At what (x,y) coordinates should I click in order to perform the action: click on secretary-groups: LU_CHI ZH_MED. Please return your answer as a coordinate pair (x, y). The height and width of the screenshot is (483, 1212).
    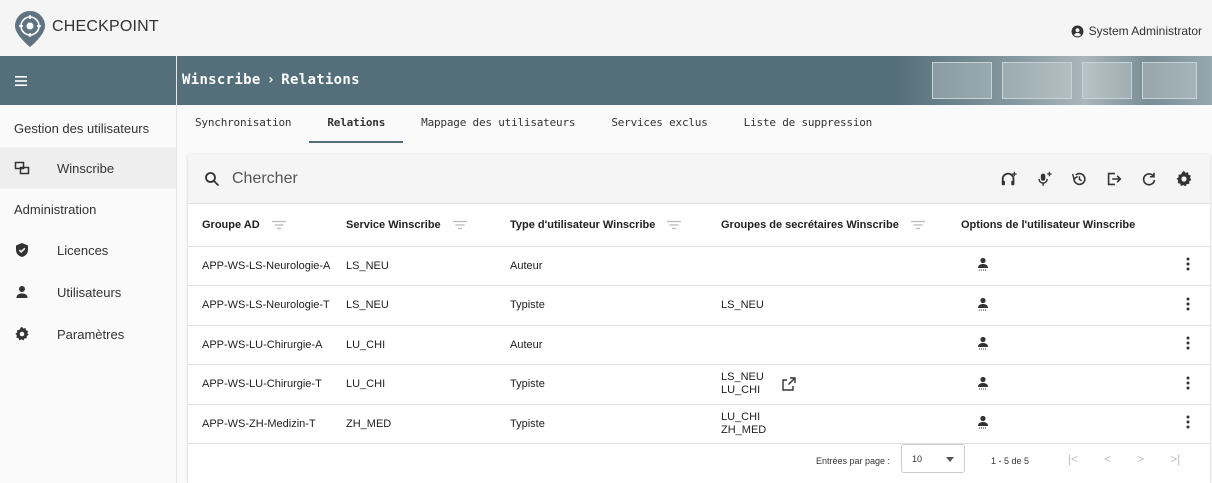
    Looking at the image, I should click on (743, 424).